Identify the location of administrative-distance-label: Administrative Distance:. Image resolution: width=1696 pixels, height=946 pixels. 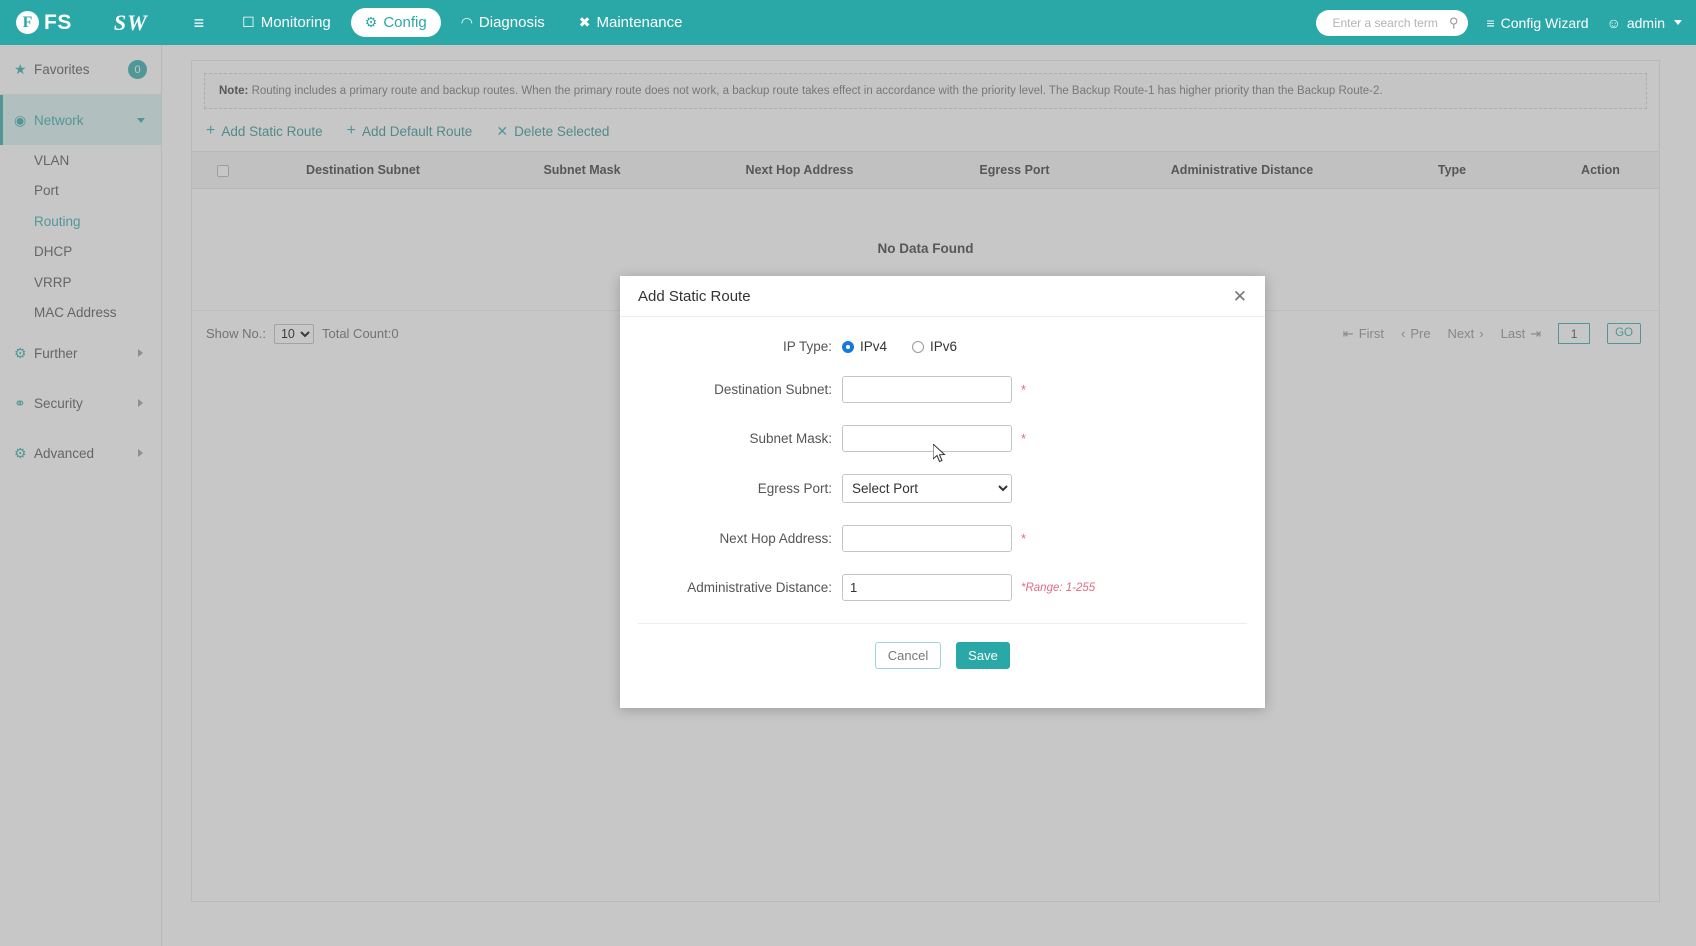
(759, 587).